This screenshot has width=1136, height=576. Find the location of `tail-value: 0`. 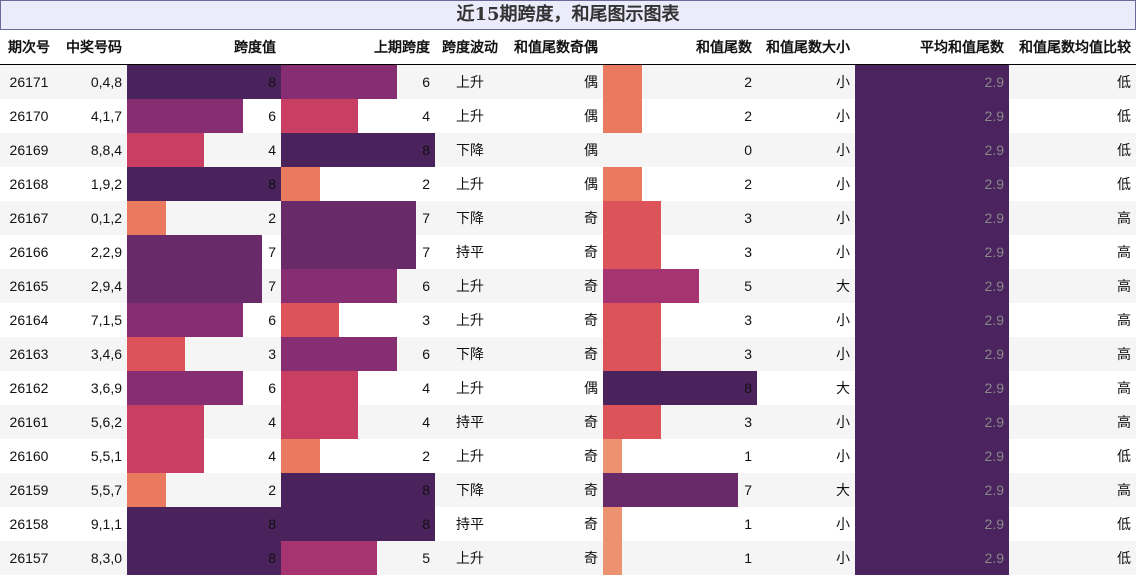

tail-value: 0 is located at coordinates (748, 150).